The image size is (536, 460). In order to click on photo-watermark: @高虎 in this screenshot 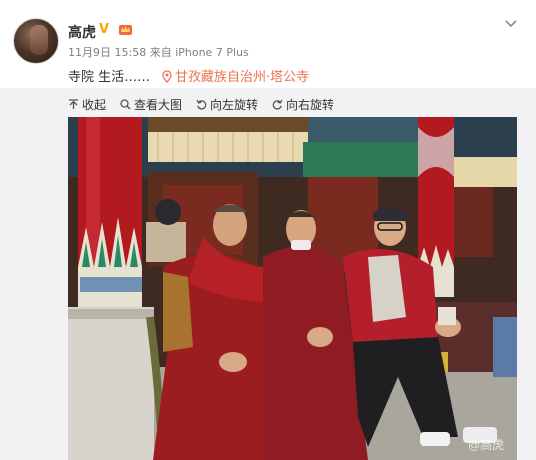, I will do `click(486, 444)`.